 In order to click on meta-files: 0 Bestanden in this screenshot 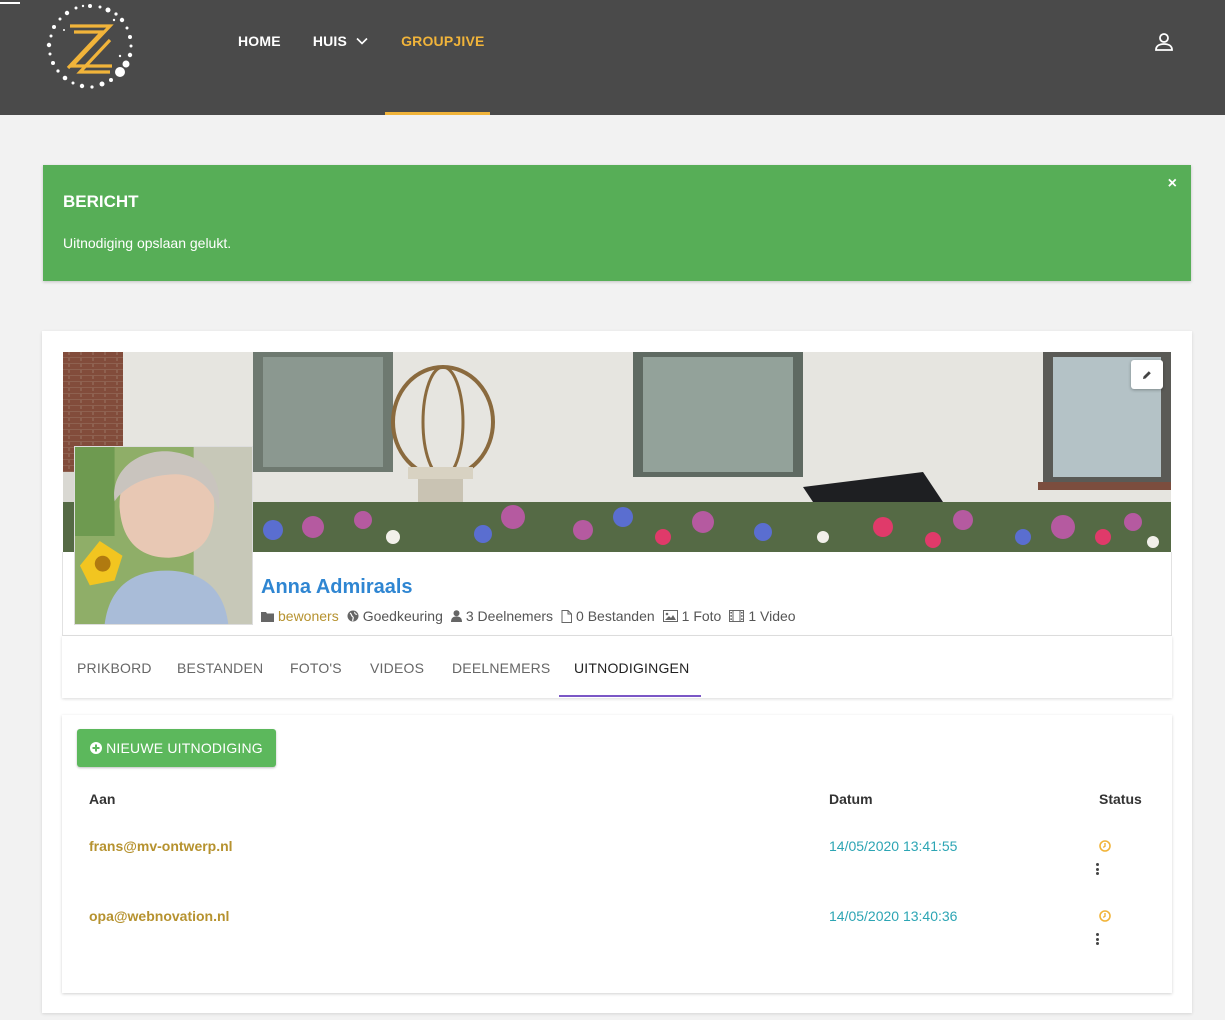, I will do `click(608, 616)`.